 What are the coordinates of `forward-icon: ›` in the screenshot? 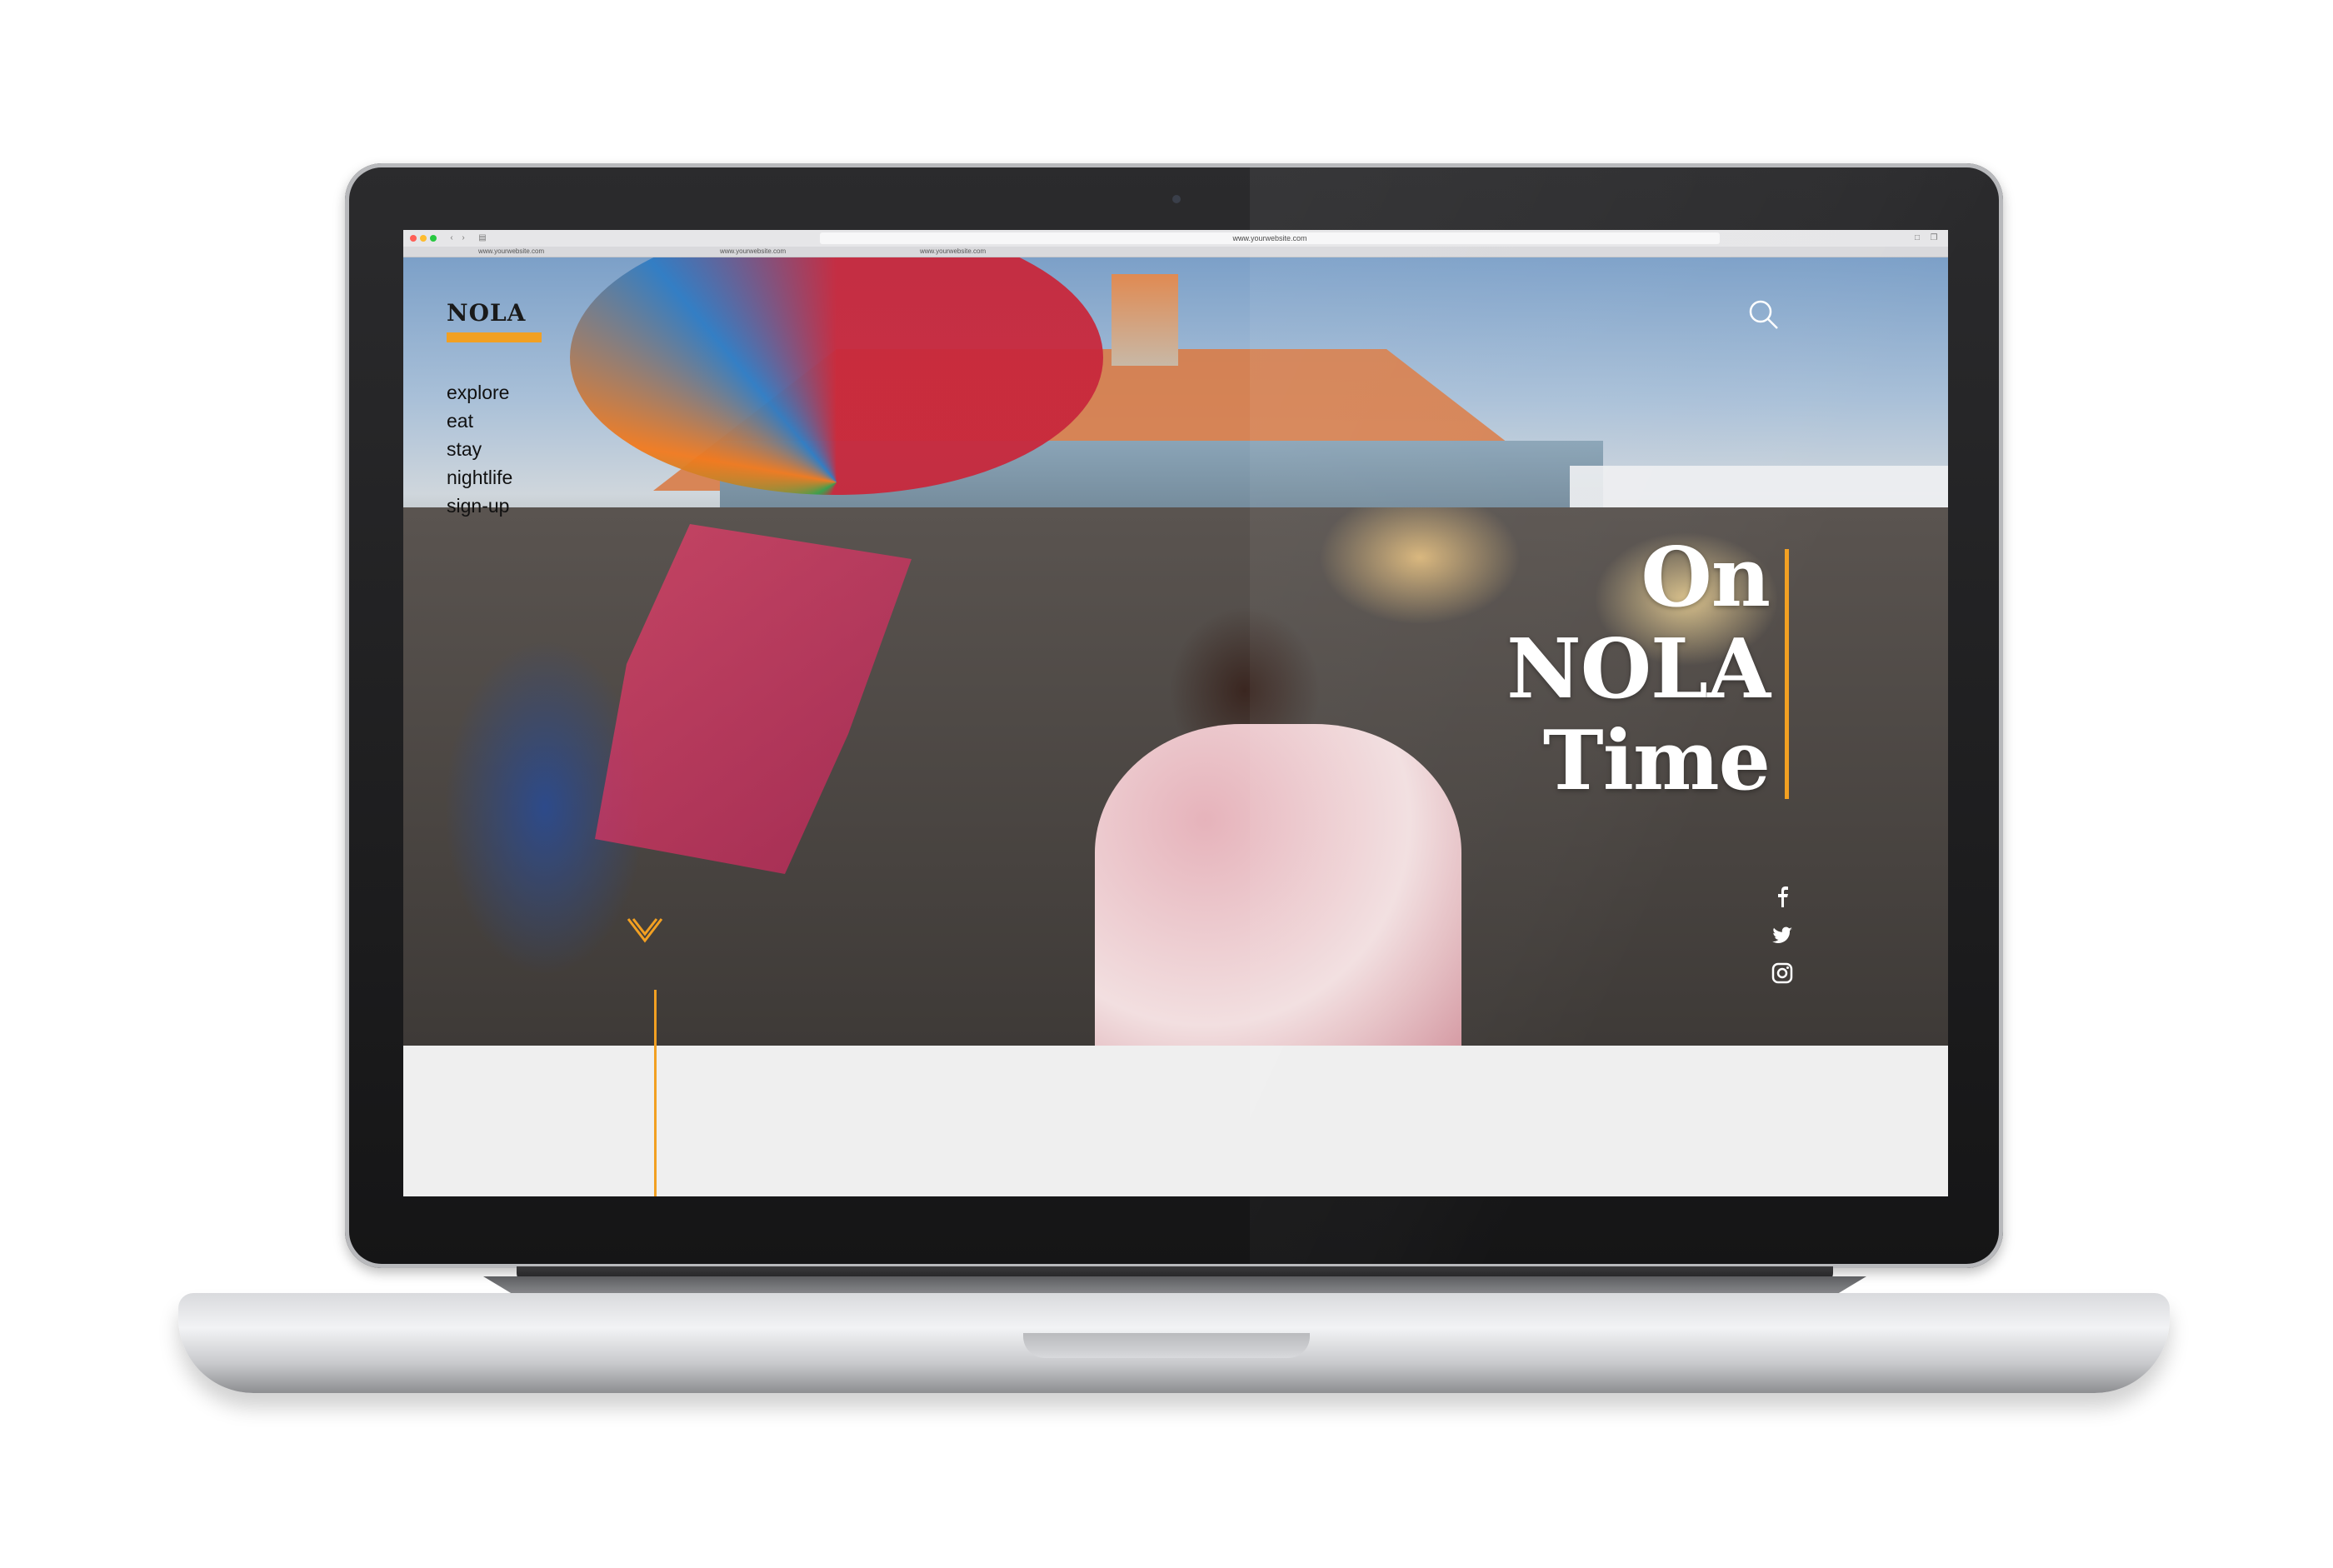 It's located at (463, 238).